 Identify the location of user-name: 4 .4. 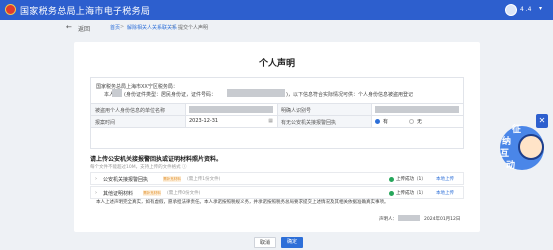
(525, 9).